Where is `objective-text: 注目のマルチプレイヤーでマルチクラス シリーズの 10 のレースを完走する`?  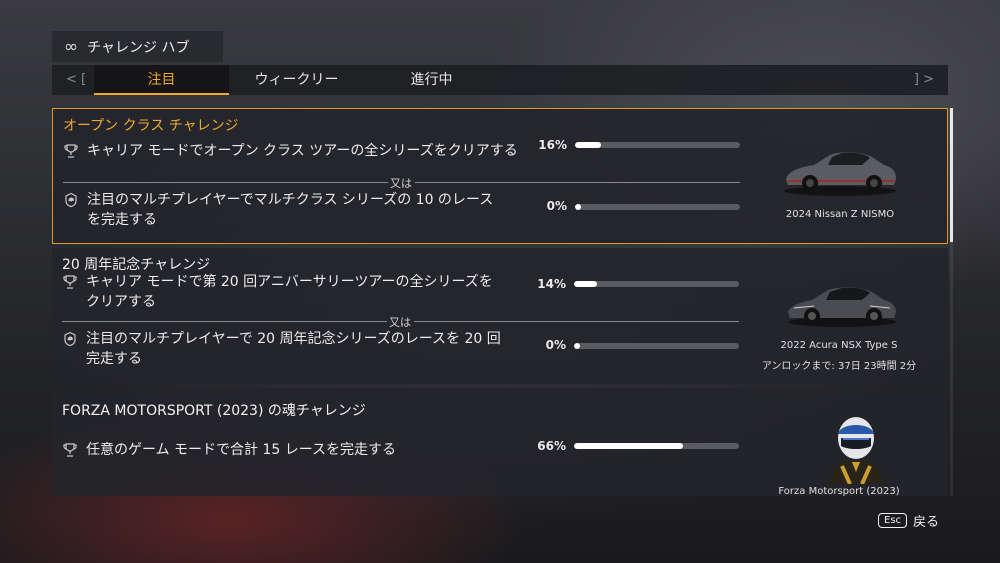 objective-text: 注目のマルチプレイヤーでマルチクラス シリーズの 10 のレースを完走する is located at coordinates (290, 210).